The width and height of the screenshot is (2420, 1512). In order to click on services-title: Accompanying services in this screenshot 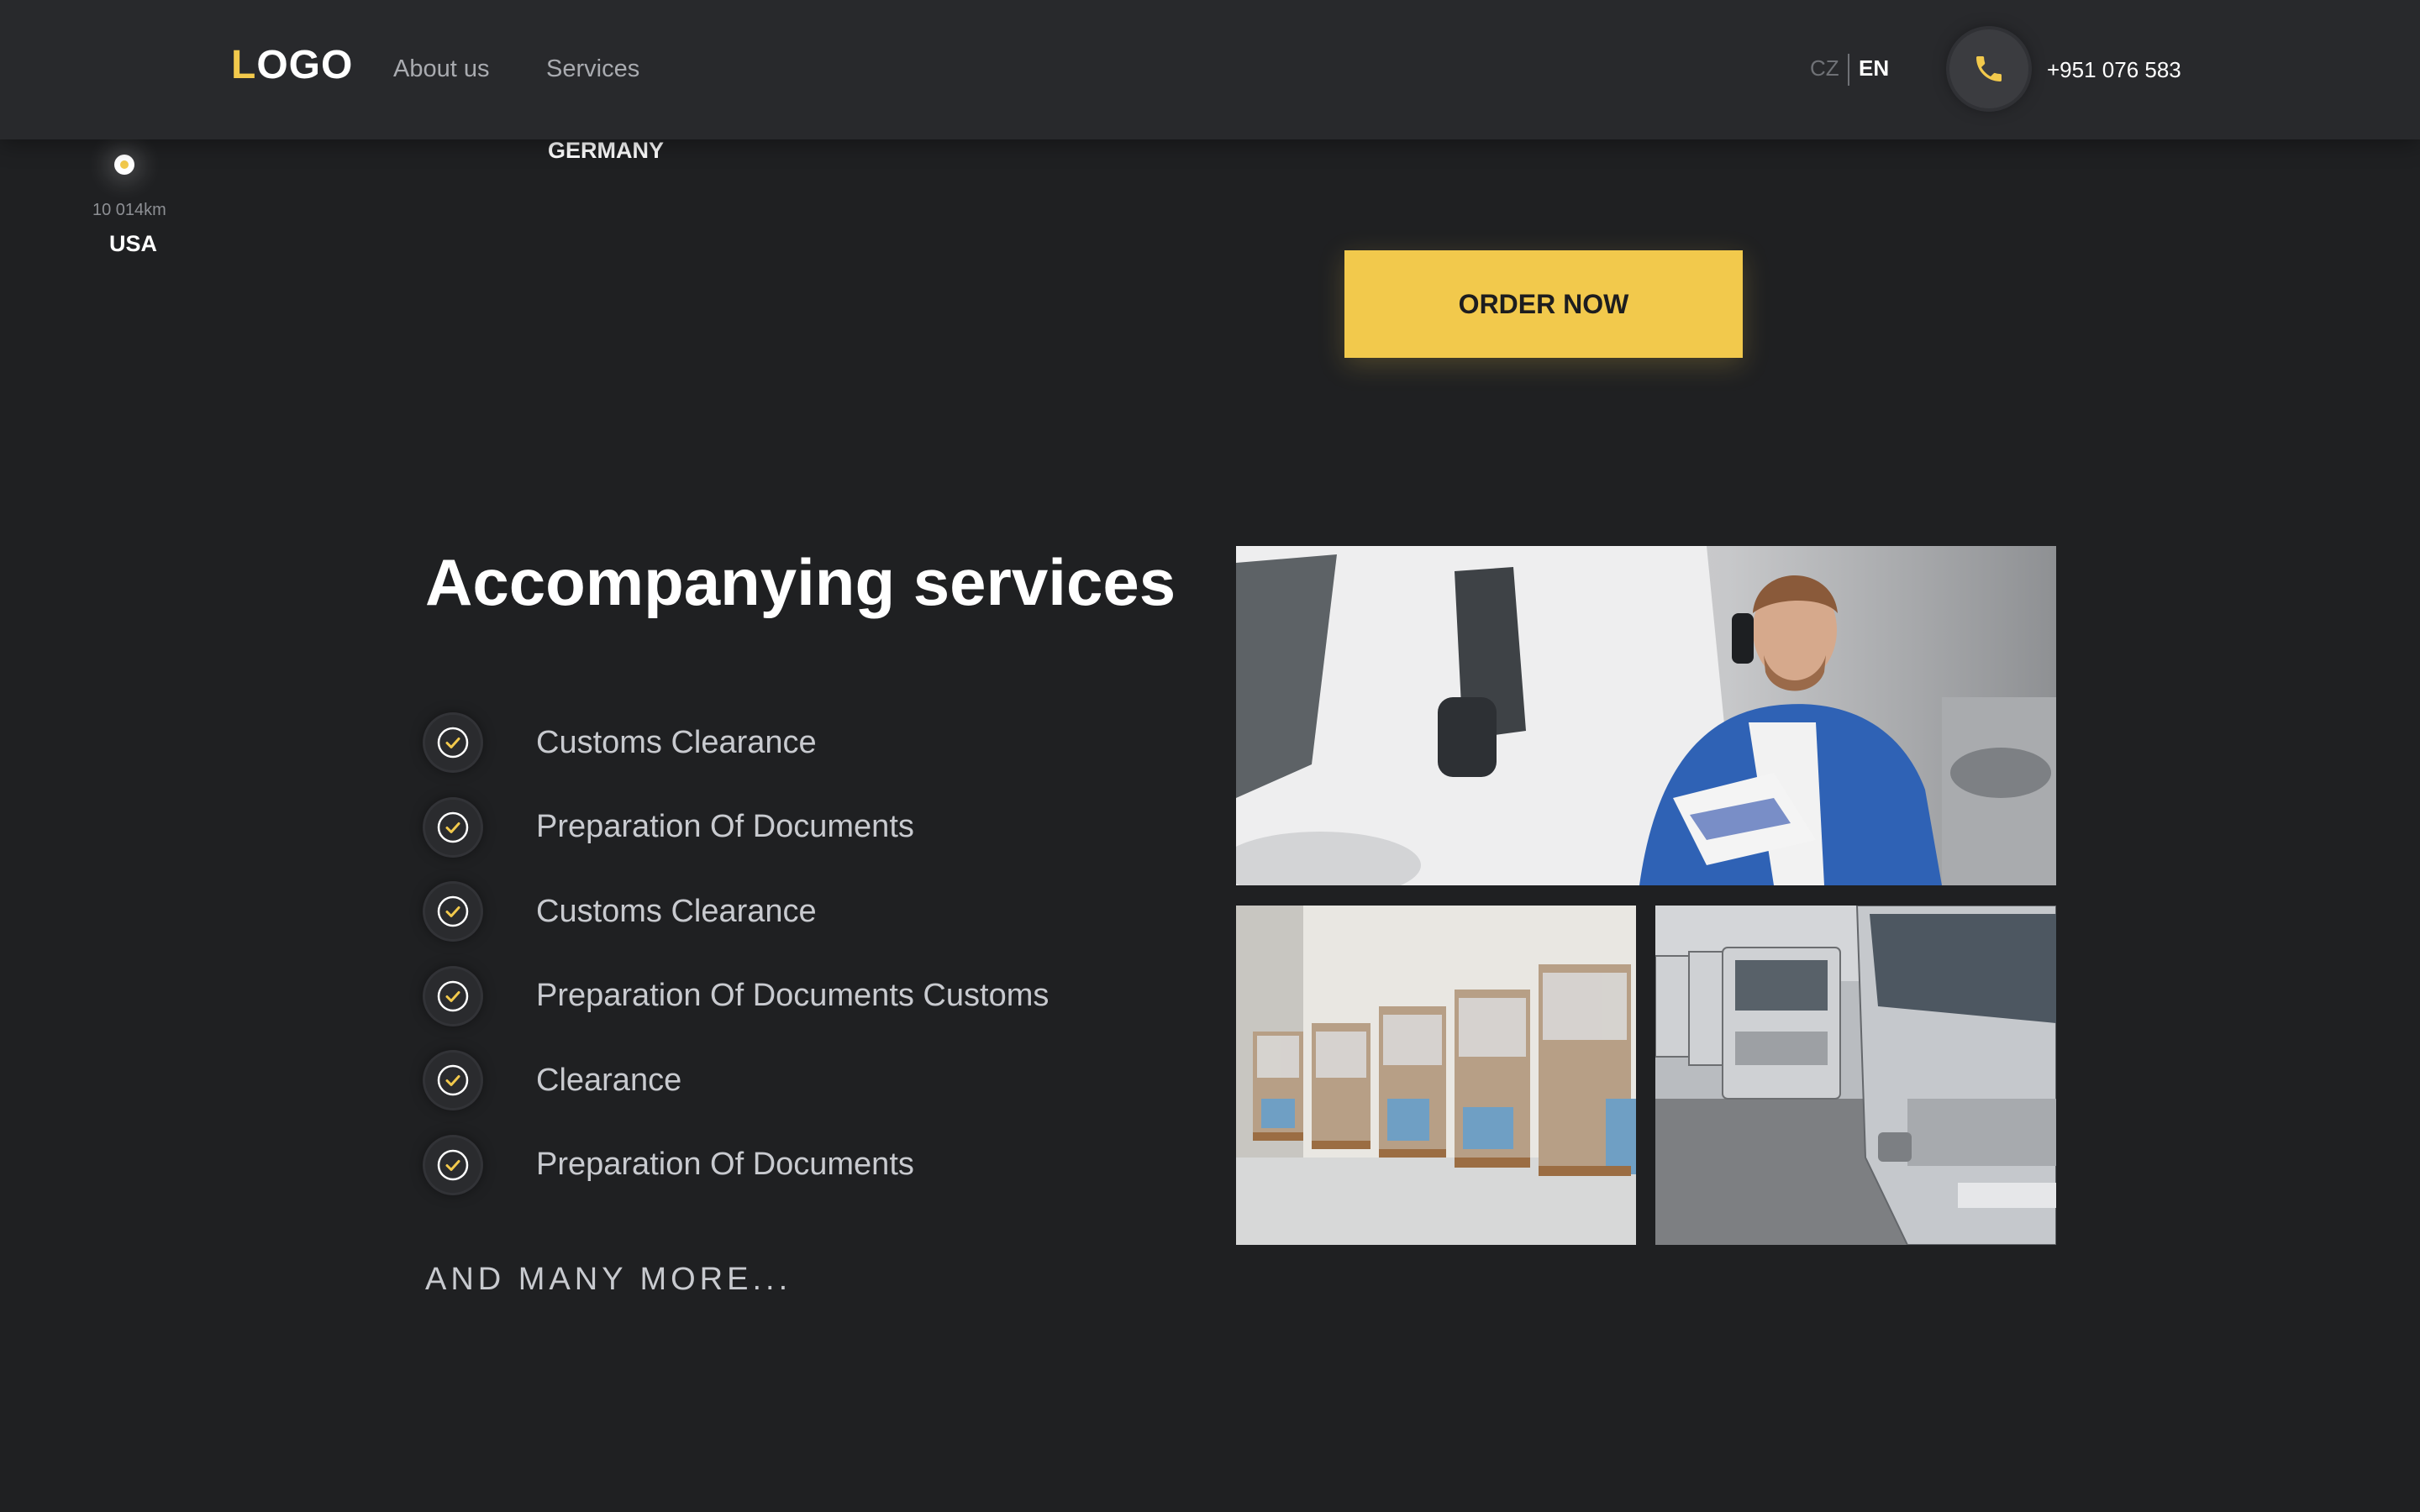, I will do `click(800, 582)`.